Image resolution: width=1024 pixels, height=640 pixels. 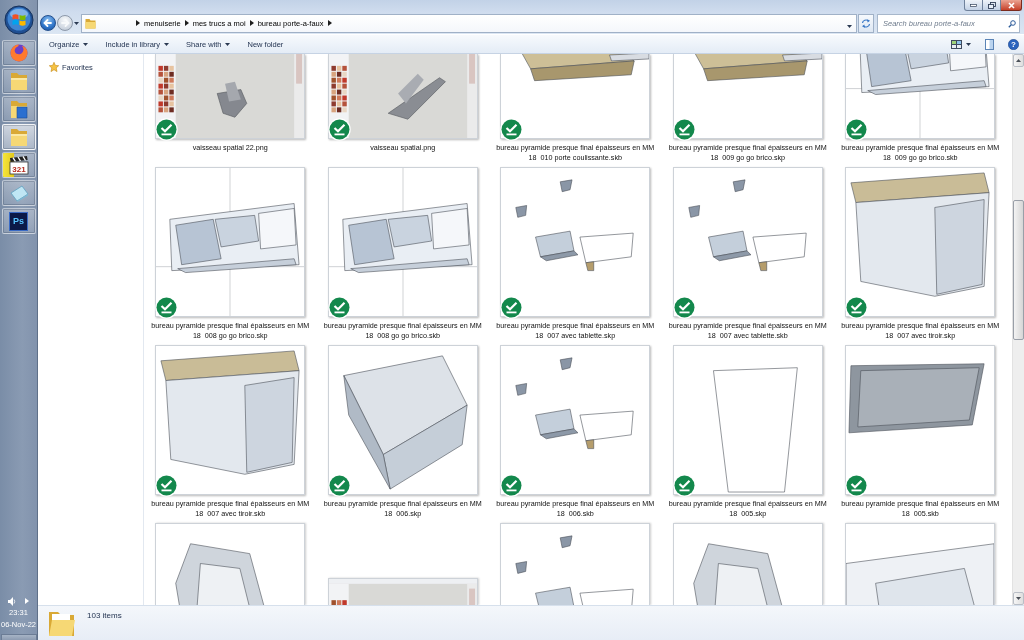 I want to click on refresh-button, so click(x=866, y=23).